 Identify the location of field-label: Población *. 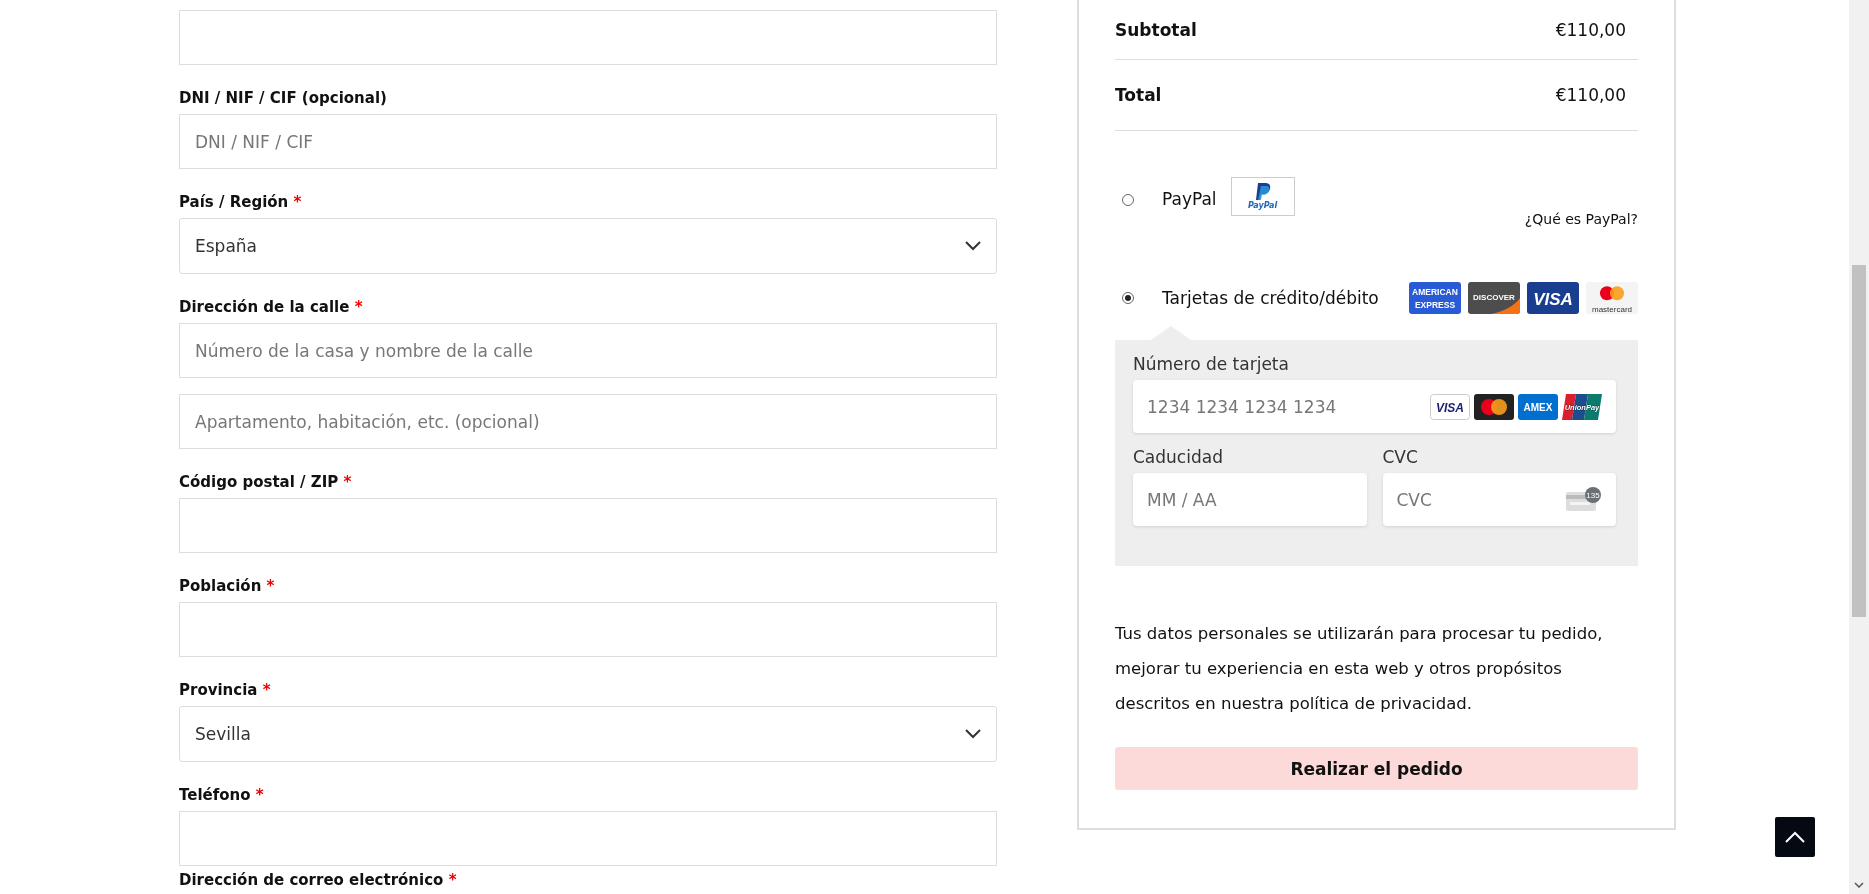
(227, 586).